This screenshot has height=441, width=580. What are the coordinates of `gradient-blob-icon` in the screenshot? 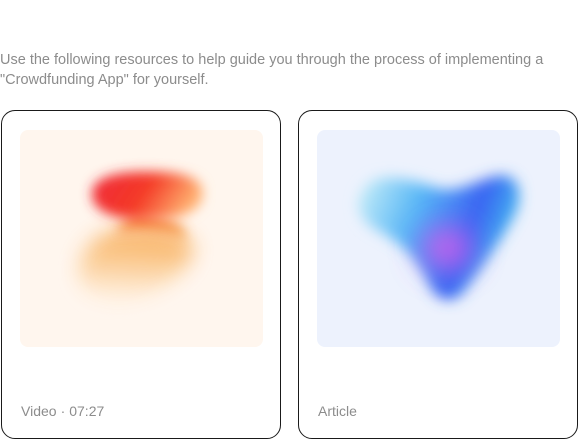 It's located at (439, 237).